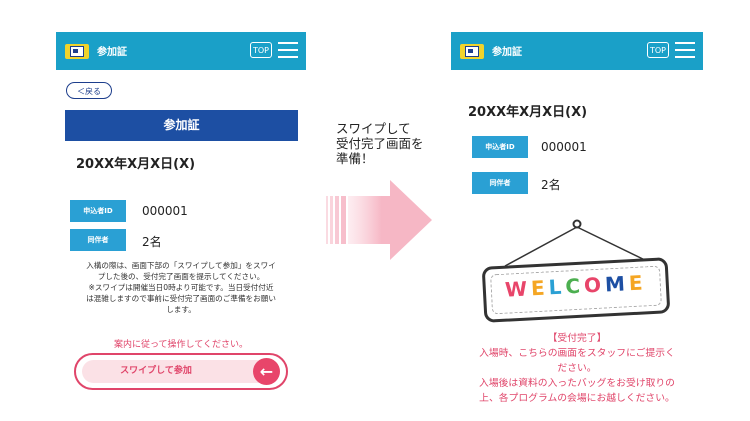 The height and width of the screenshot is (421, 750). Describe the element at coordinates (617, 284) in the screenshot. I see `welcome-letter: M` at that location.